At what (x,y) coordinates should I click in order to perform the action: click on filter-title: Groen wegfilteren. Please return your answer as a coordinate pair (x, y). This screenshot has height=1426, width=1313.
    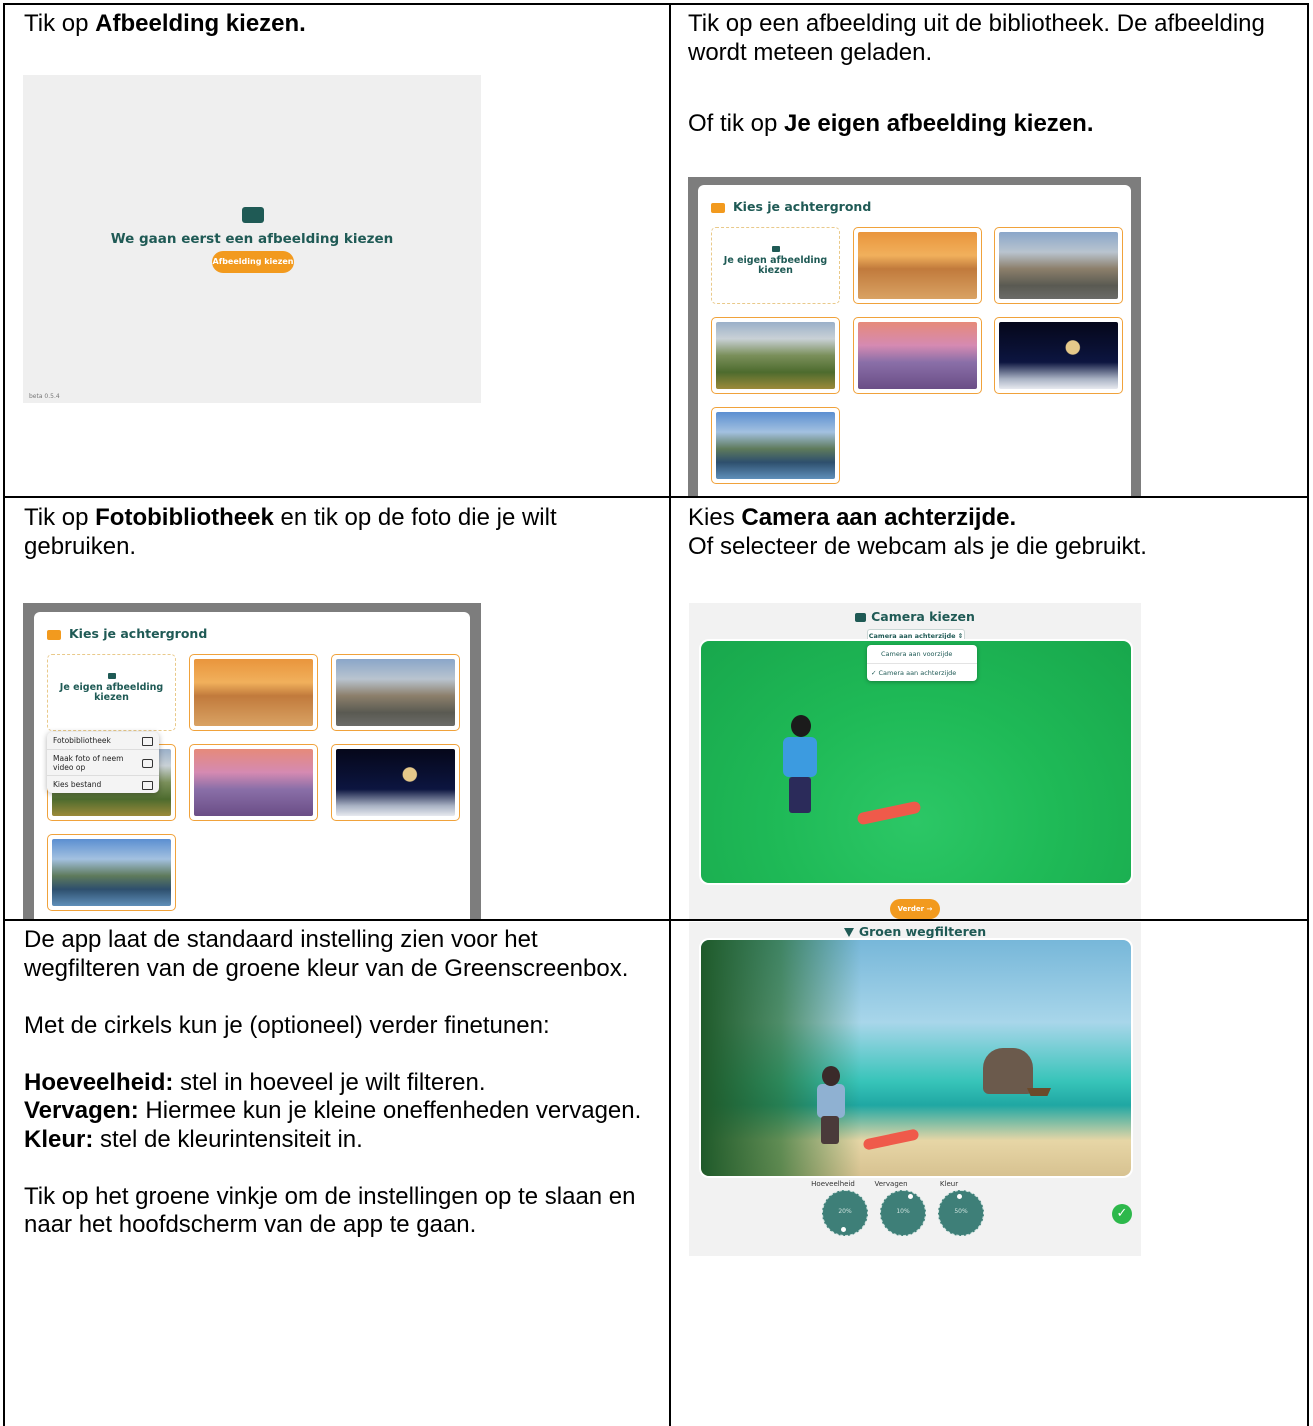
    Looking at the image, I should click on (915, 931).